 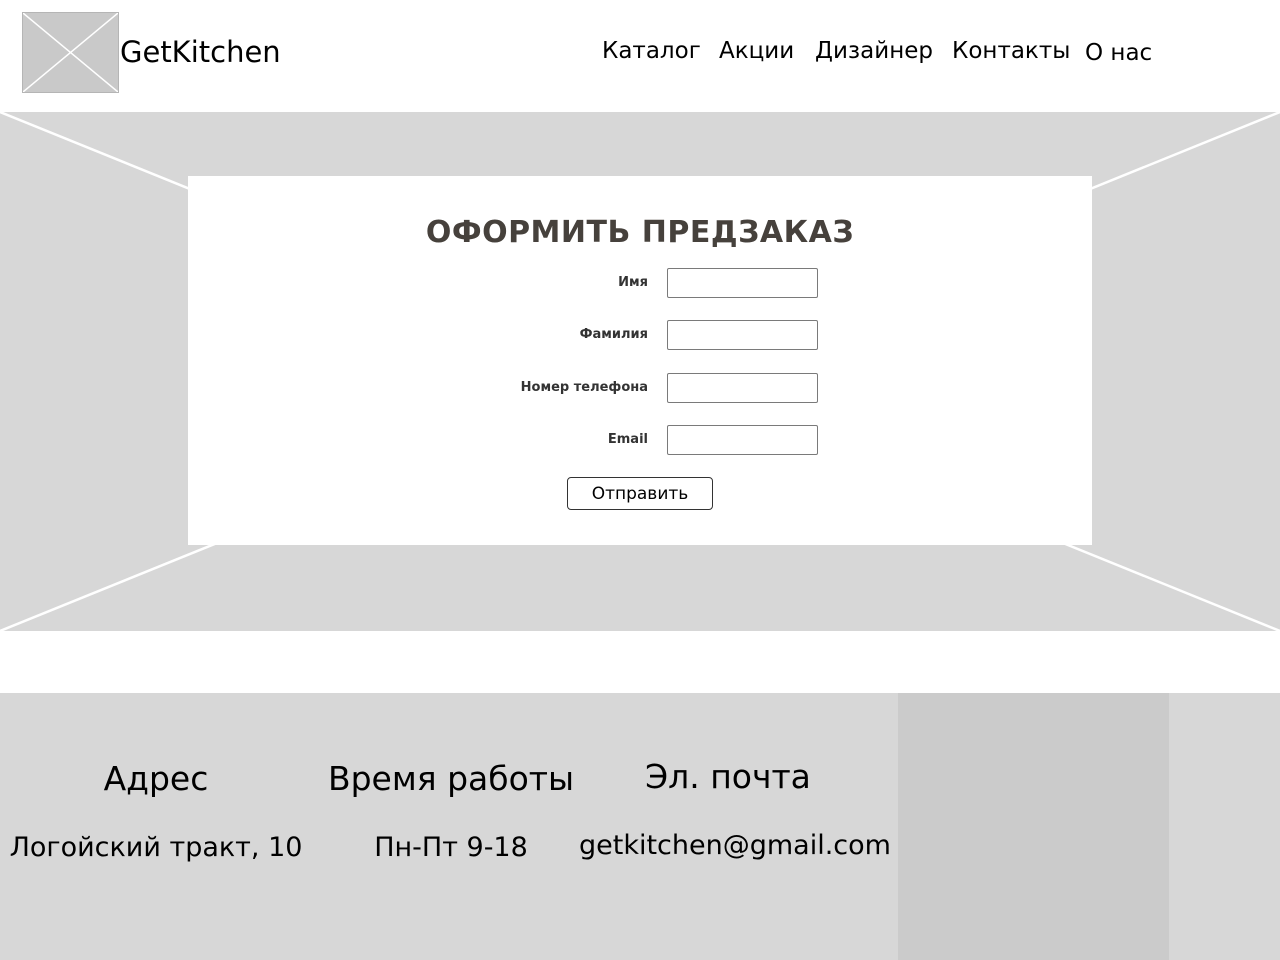 What do you see at coordinates (742, 440) in the screenshot?
I see `email-input` at bounding box center [742, 440].